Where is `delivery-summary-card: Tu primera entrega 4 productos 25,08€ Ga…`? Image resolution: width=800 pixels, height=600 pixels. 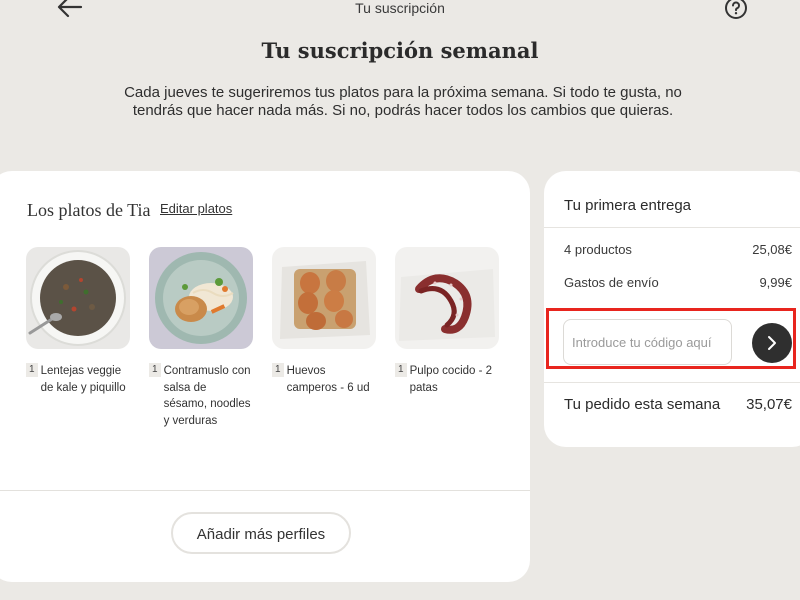
delivery-summary-card: Tu primera entrega 4 productos 25,08€ Ga… is located at coordinates (672, 309).